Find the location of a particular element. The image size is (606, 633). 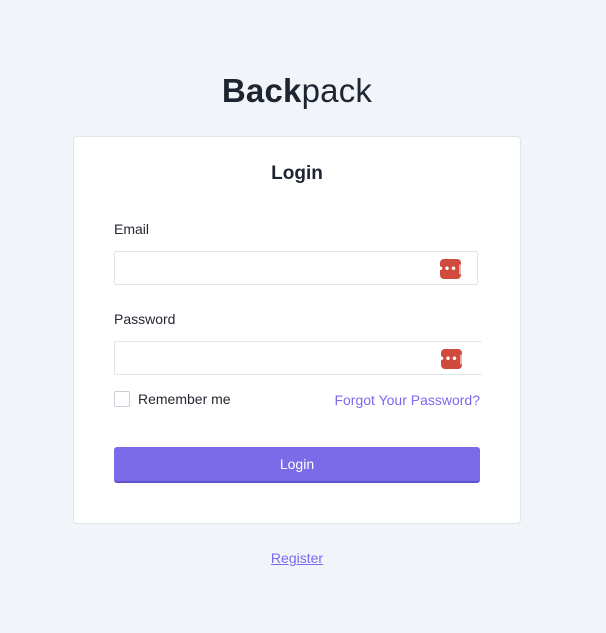

register-link: Register is located at coordinates (297, 558).